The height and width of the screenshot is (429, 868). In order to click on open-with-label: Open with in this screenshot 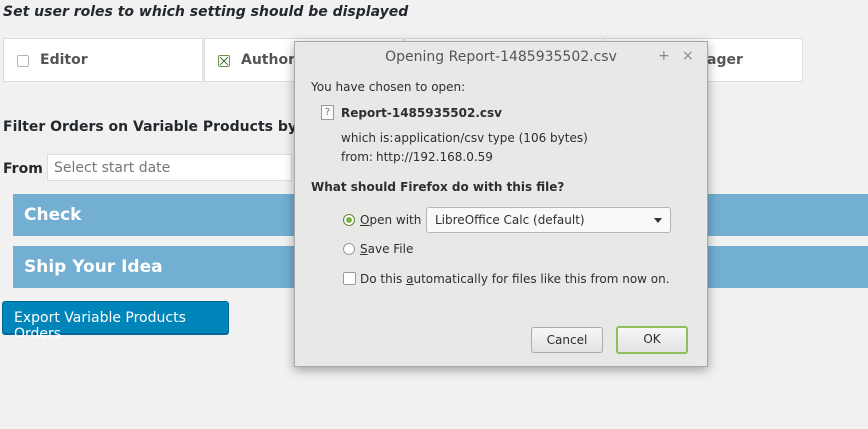, I will do `click(390, 220)`.